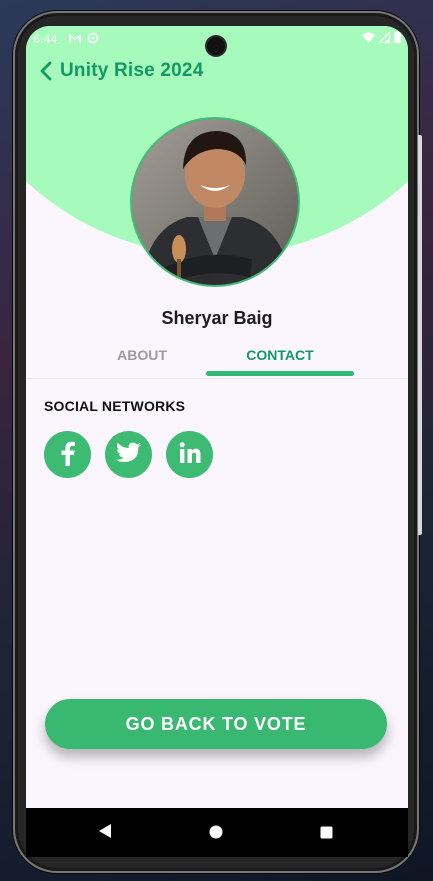  Describe the element at coordinates (280, 373) in the screenshot. I see `tab-selected-indicator` at that location.